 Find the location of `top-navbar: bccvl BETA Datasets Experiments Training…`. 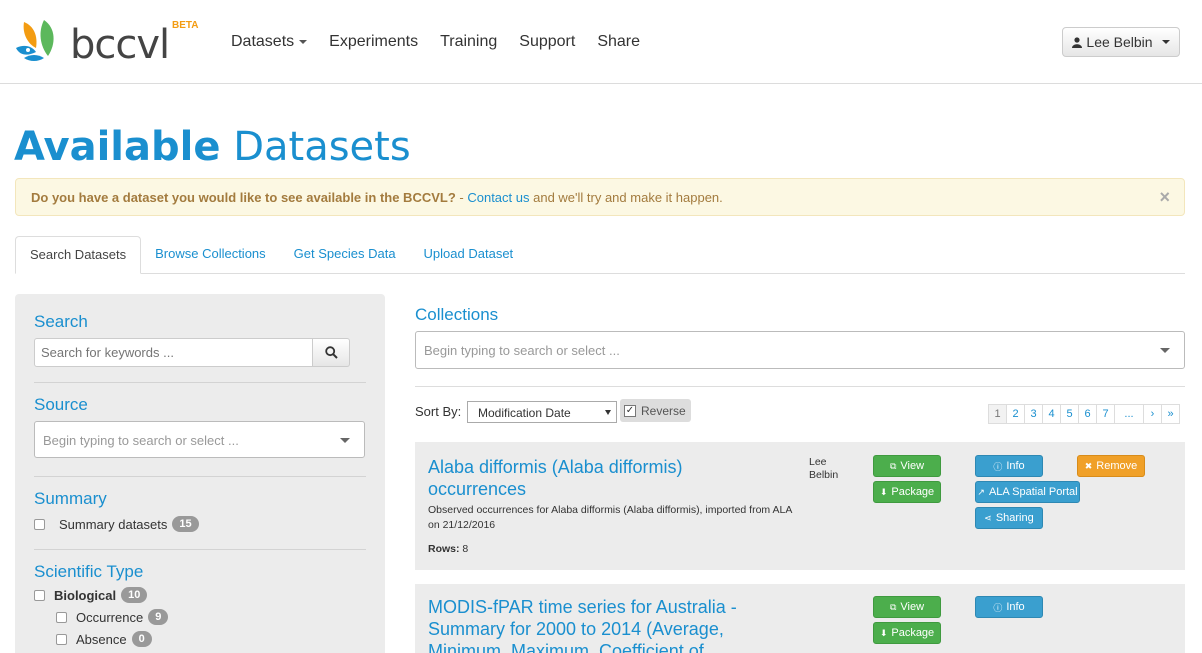

top-navbar: bccvl BETA Datasets Experiments Training… is located at coordinates (601, 42).